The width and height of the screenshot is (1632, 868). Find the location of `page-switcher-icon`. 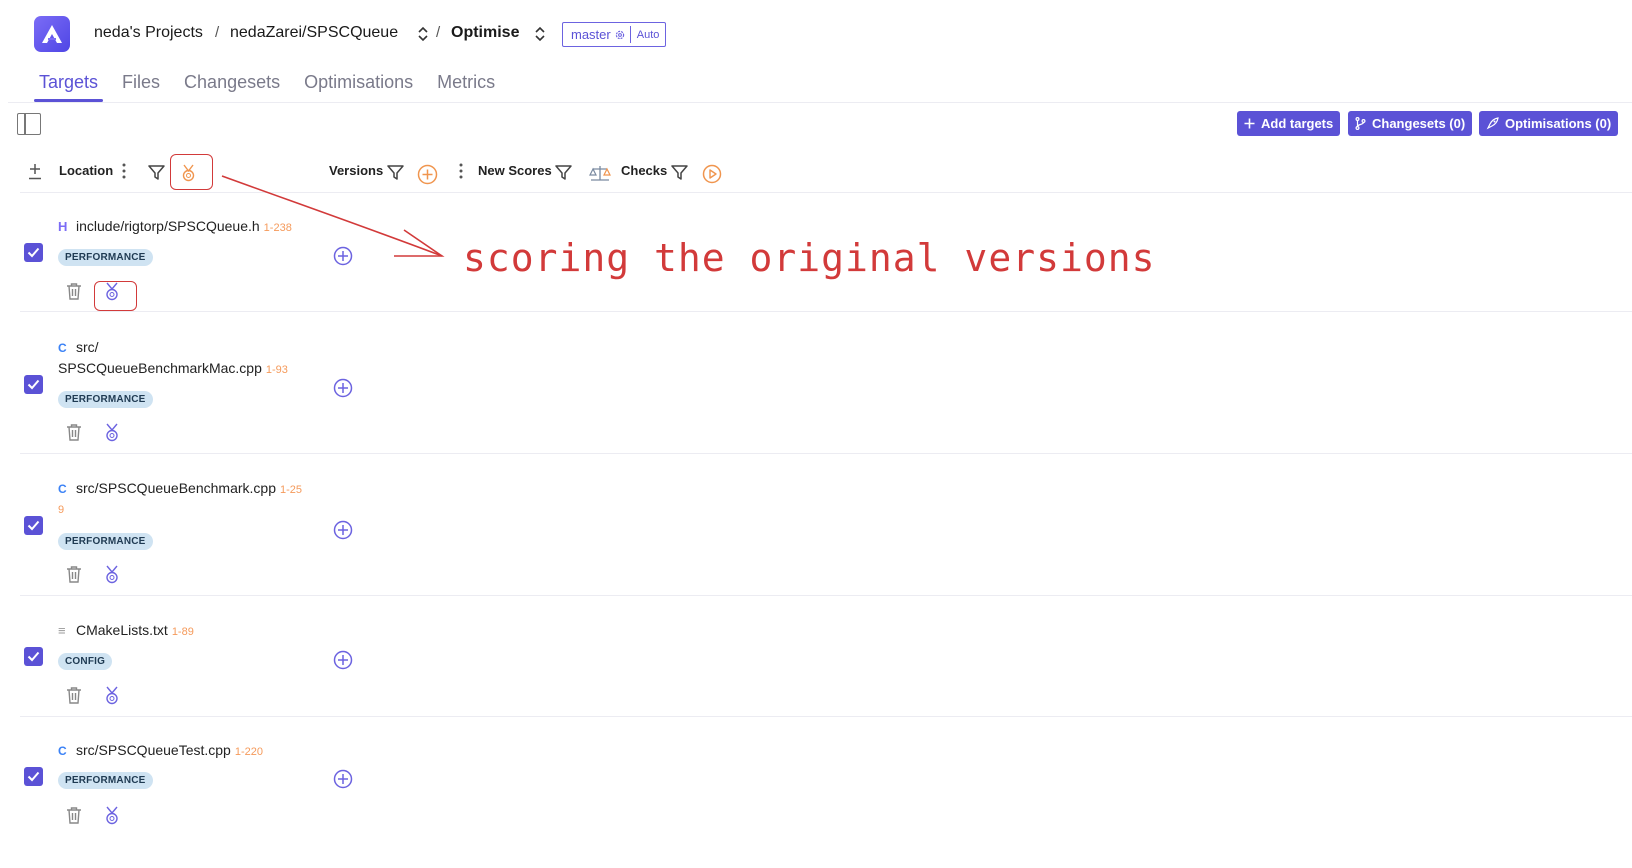

page-switcher-icon is located at coordinates (540, 34).